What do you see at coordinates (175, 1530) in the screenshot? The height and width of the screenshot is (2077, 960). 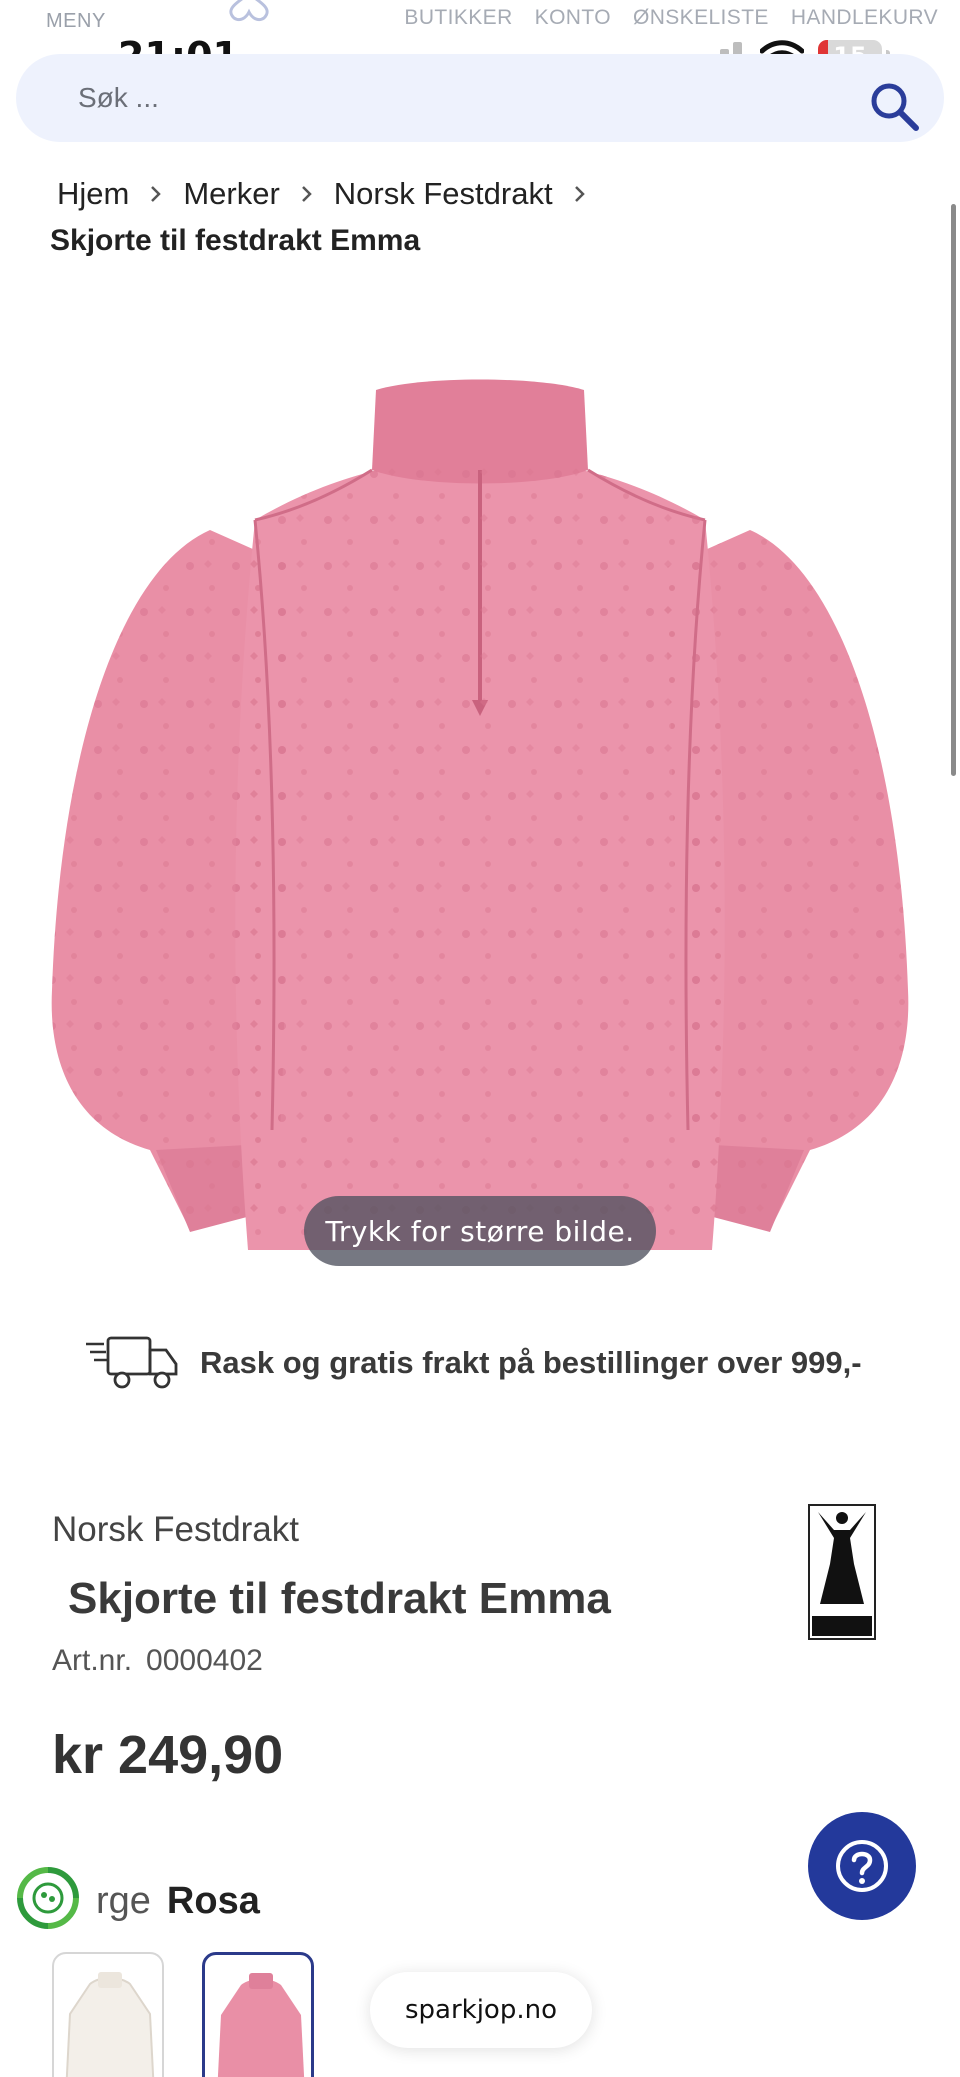 I see `product-brand: Norsk Festdrakt` at bounding box center [175, 1530].